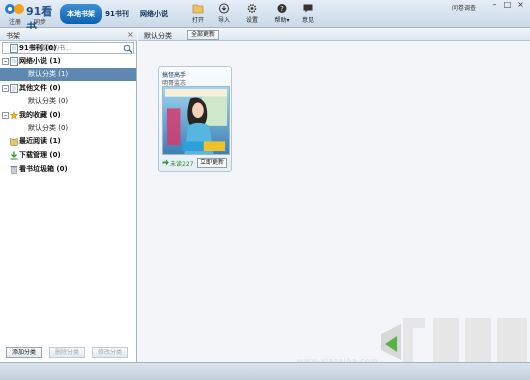 This screenshot has width=530, height=380. Describe the element at coordinates (31, 18) in the screenshot. I see `app-logo: 91看书 注册 同步` at that location.